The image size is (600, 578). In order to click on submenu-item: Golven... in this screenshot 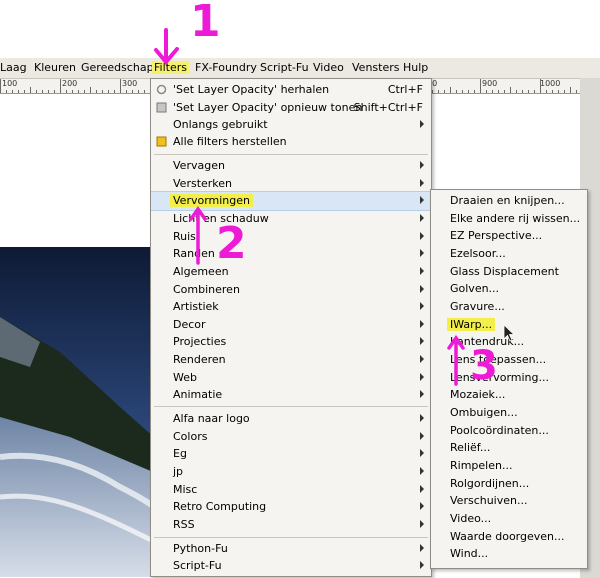, I will do `click(509, 289)`.